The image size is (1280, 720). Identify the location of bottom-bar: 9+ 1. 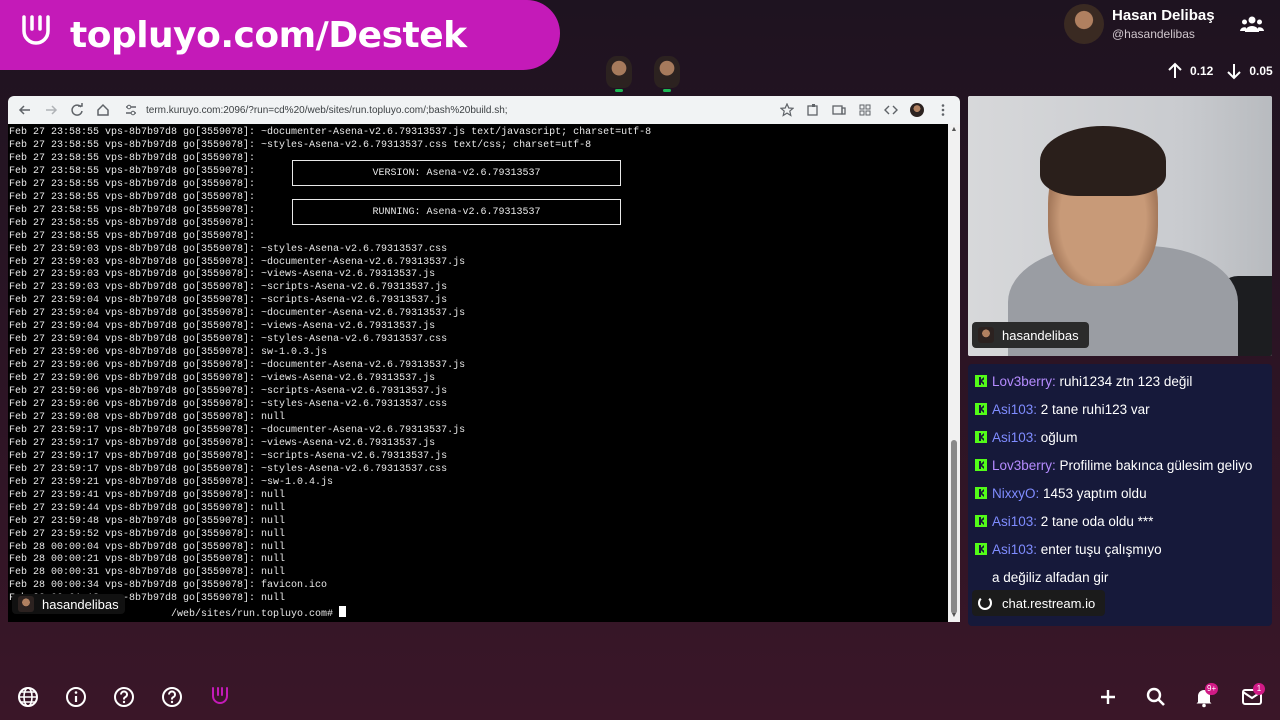
(640, 696).